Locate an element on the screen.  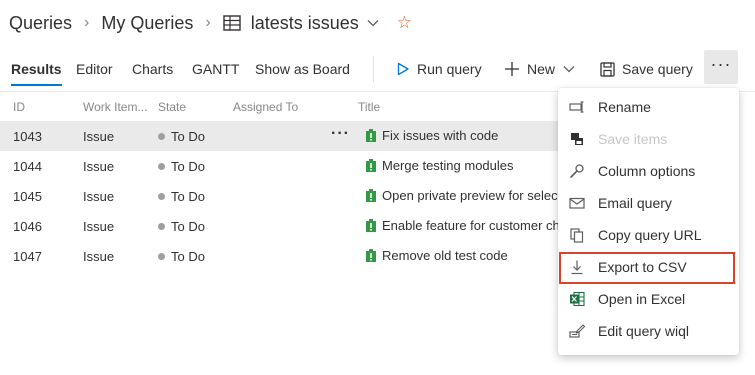
save-items-icon is located at coordinates (577, 139).